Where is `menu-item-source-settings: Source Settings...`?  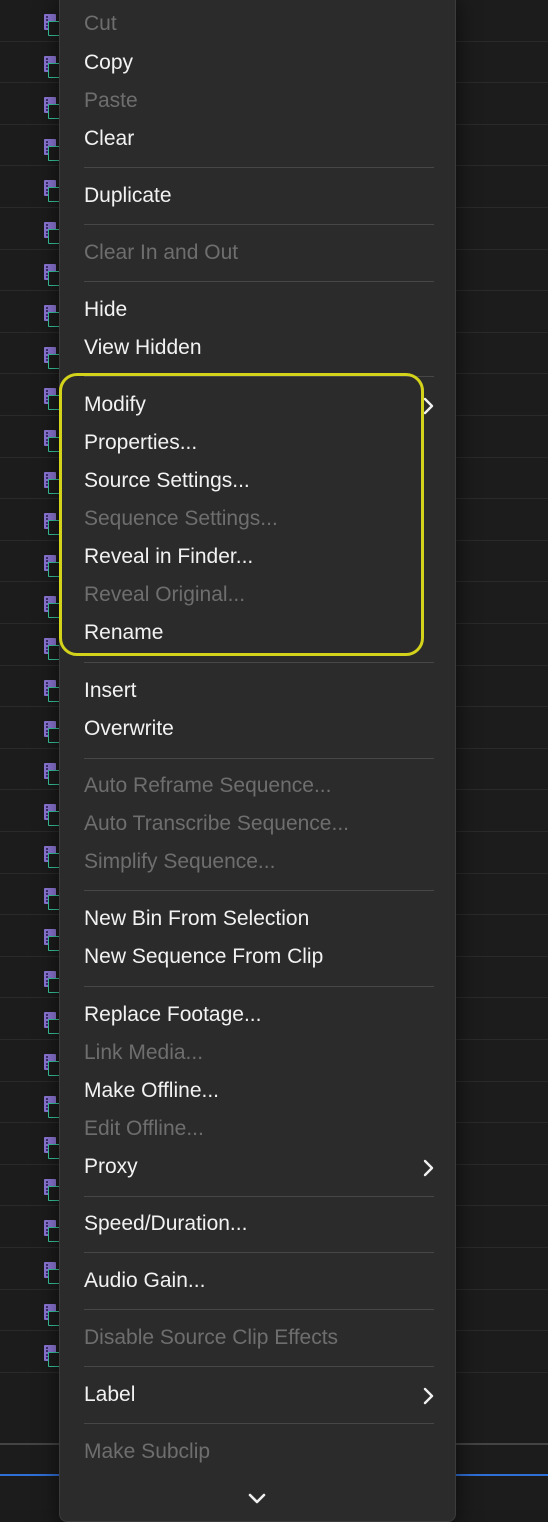 menu-item-source-settings: Source Settings... is located at coordinates (259, 481).